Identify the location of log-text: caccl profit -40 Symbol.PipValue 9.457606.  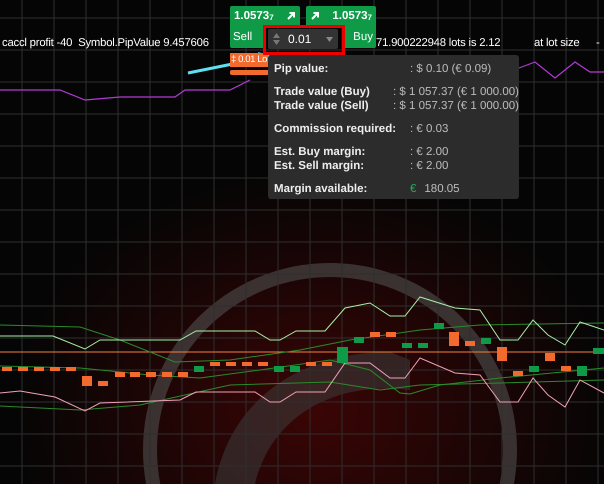
(105, 43).